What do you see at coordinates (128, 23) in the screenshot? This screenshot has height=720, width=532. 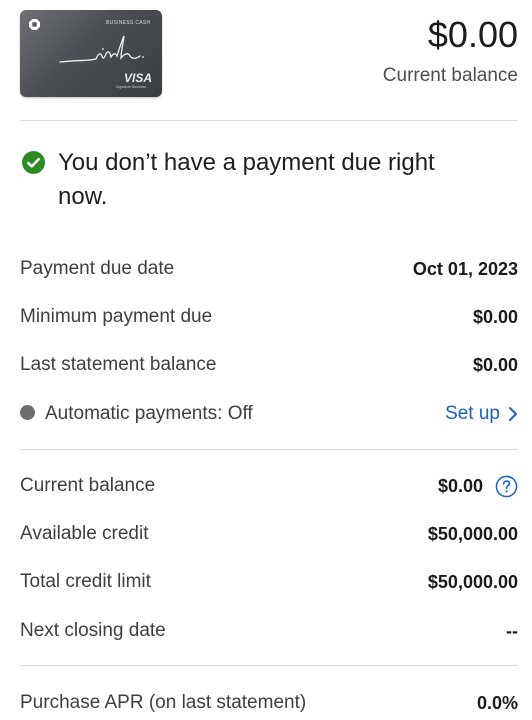 I see `card-product-line: BUSINESS CASH` at bounding box center [128, 23].